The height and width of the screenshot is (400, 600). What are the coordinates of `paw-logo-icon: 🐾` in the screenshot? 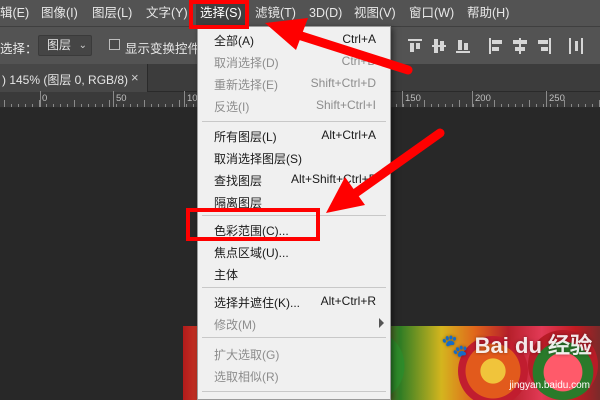 It's located at (455, 345).